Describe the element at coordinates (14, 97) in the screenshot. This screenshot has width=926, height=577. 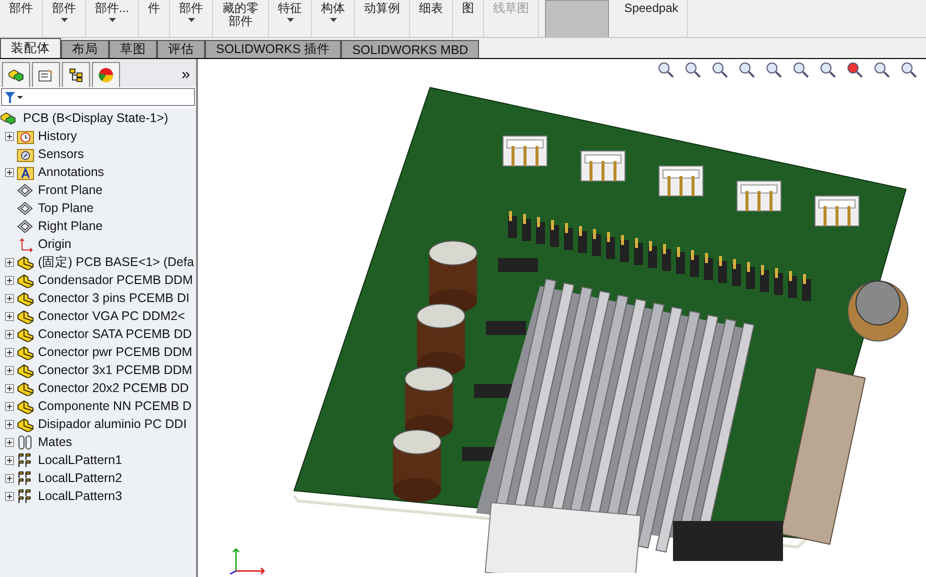
I see `filter-icon` at that location.